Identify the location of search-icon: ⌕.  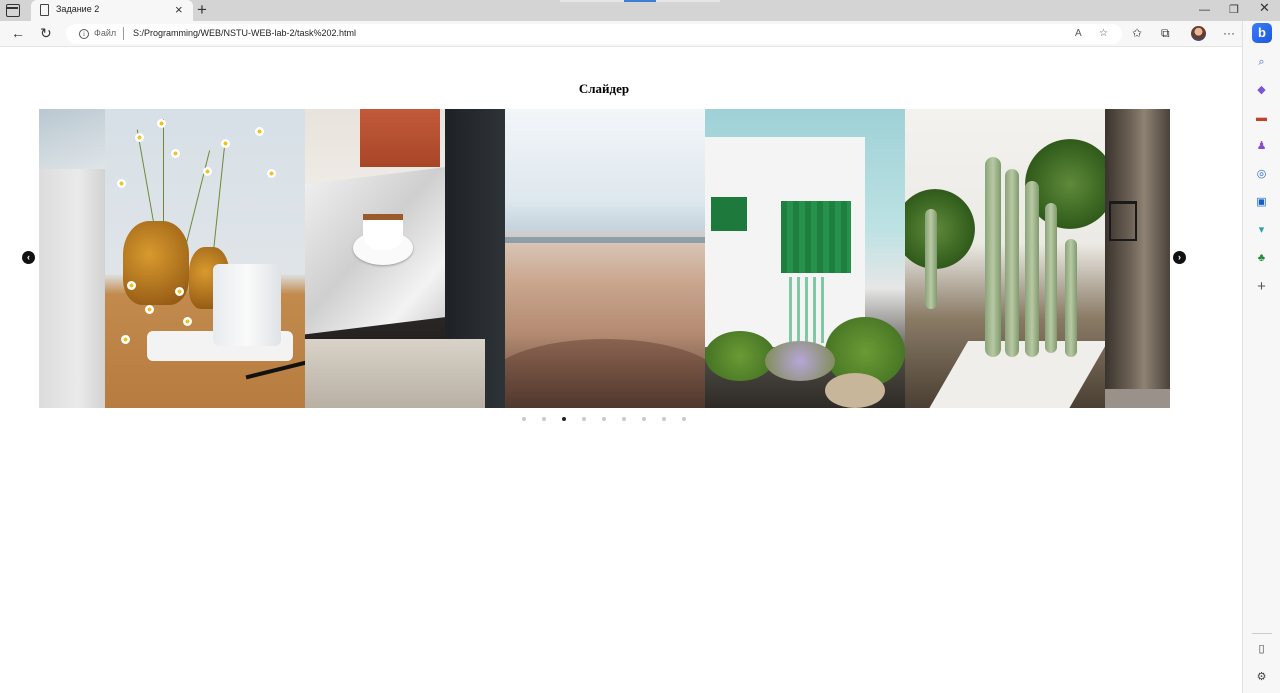
(1261, 62).